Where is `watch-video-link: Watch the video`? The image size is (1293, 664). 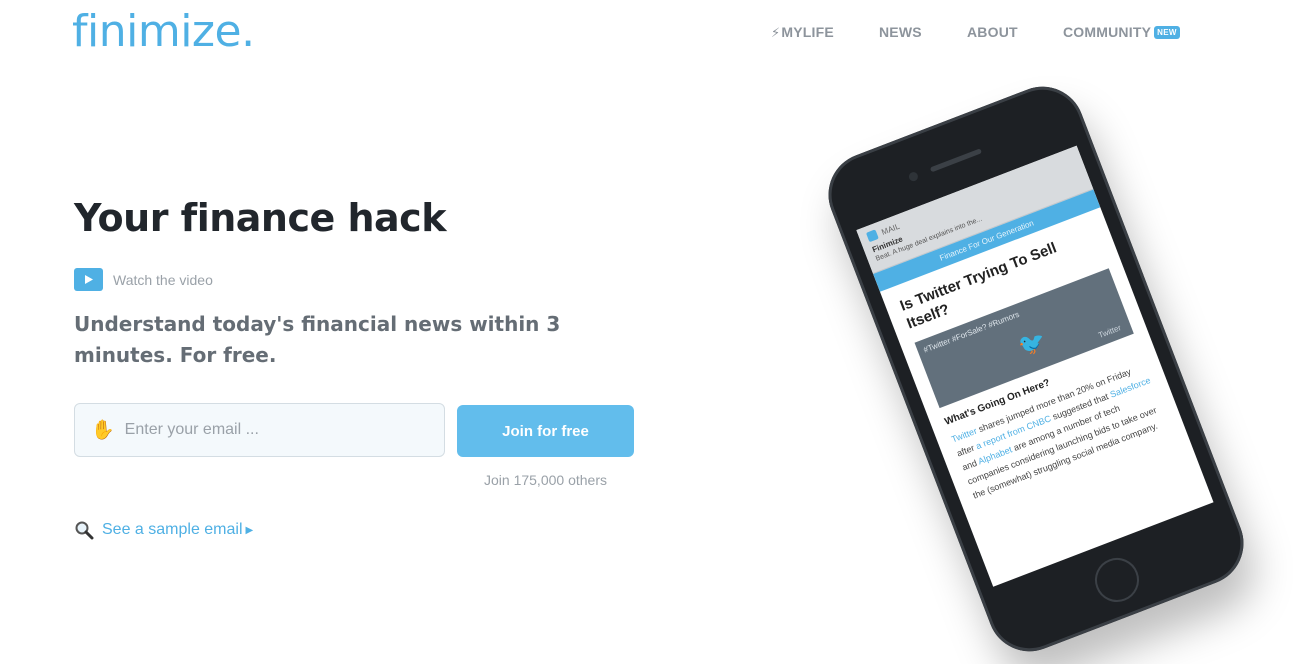 watch-video-link: Watch the video is located at coordinates (143, 279).